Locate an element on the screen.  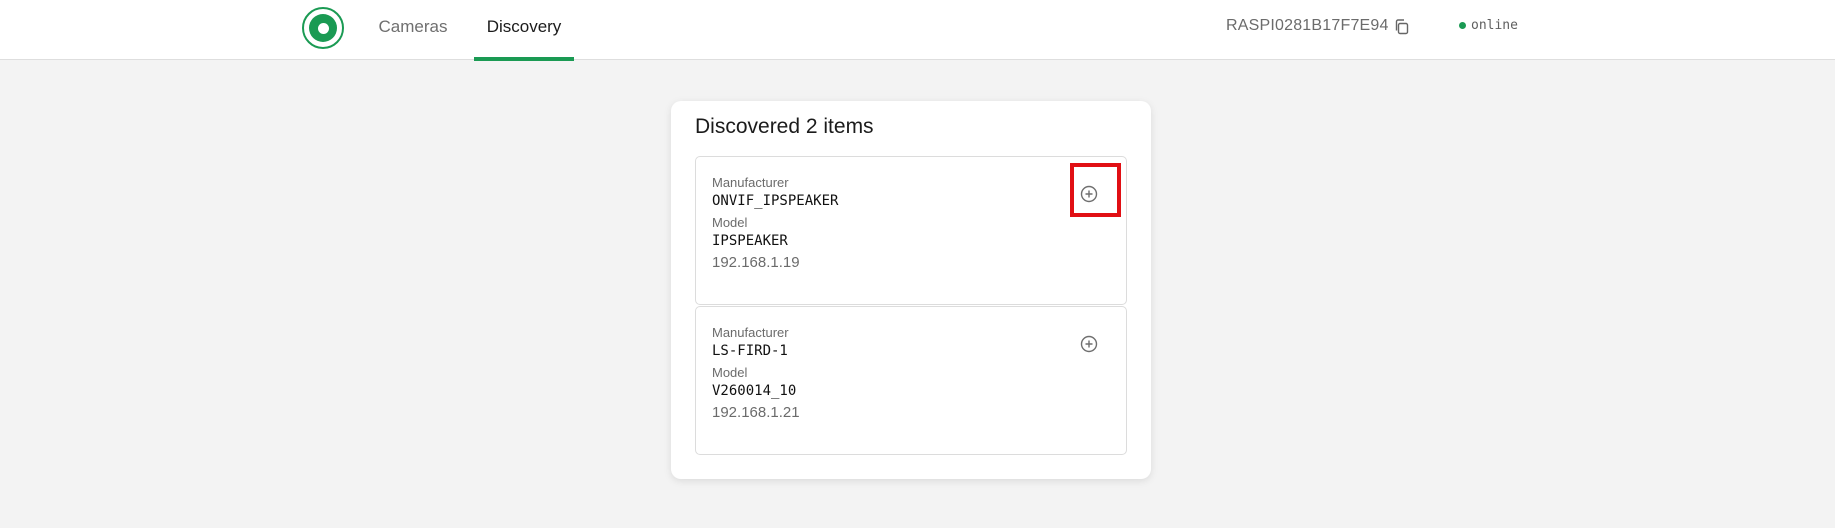
logo-icon is located at coordinates (323, 28).